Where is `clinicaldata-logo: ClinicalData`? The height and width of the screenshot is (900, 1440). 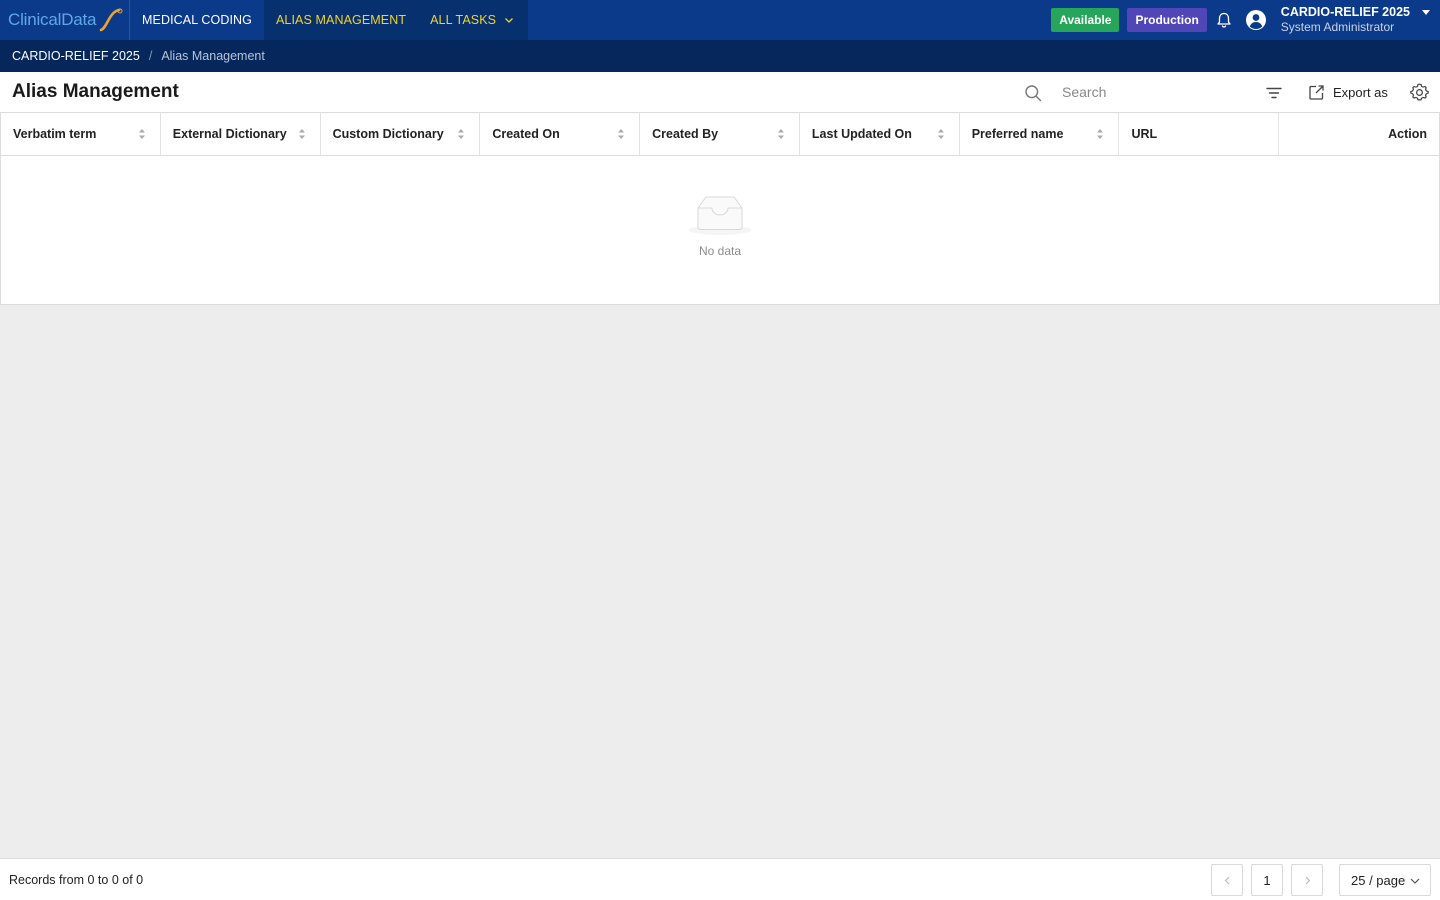 clinicaldata-logo: ClinicalData is located at coordinates (65, 20).